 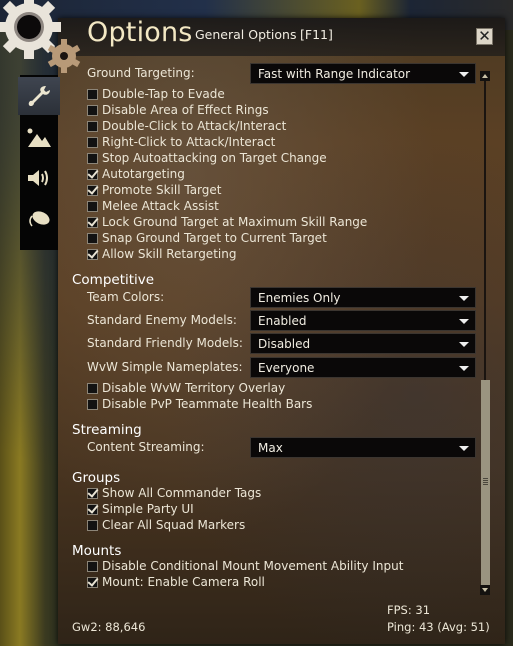 What do you see at coordinates (363, 320) in the screenshot?
I see `competitive-select: Enabled` at bounding box center [363, 320].